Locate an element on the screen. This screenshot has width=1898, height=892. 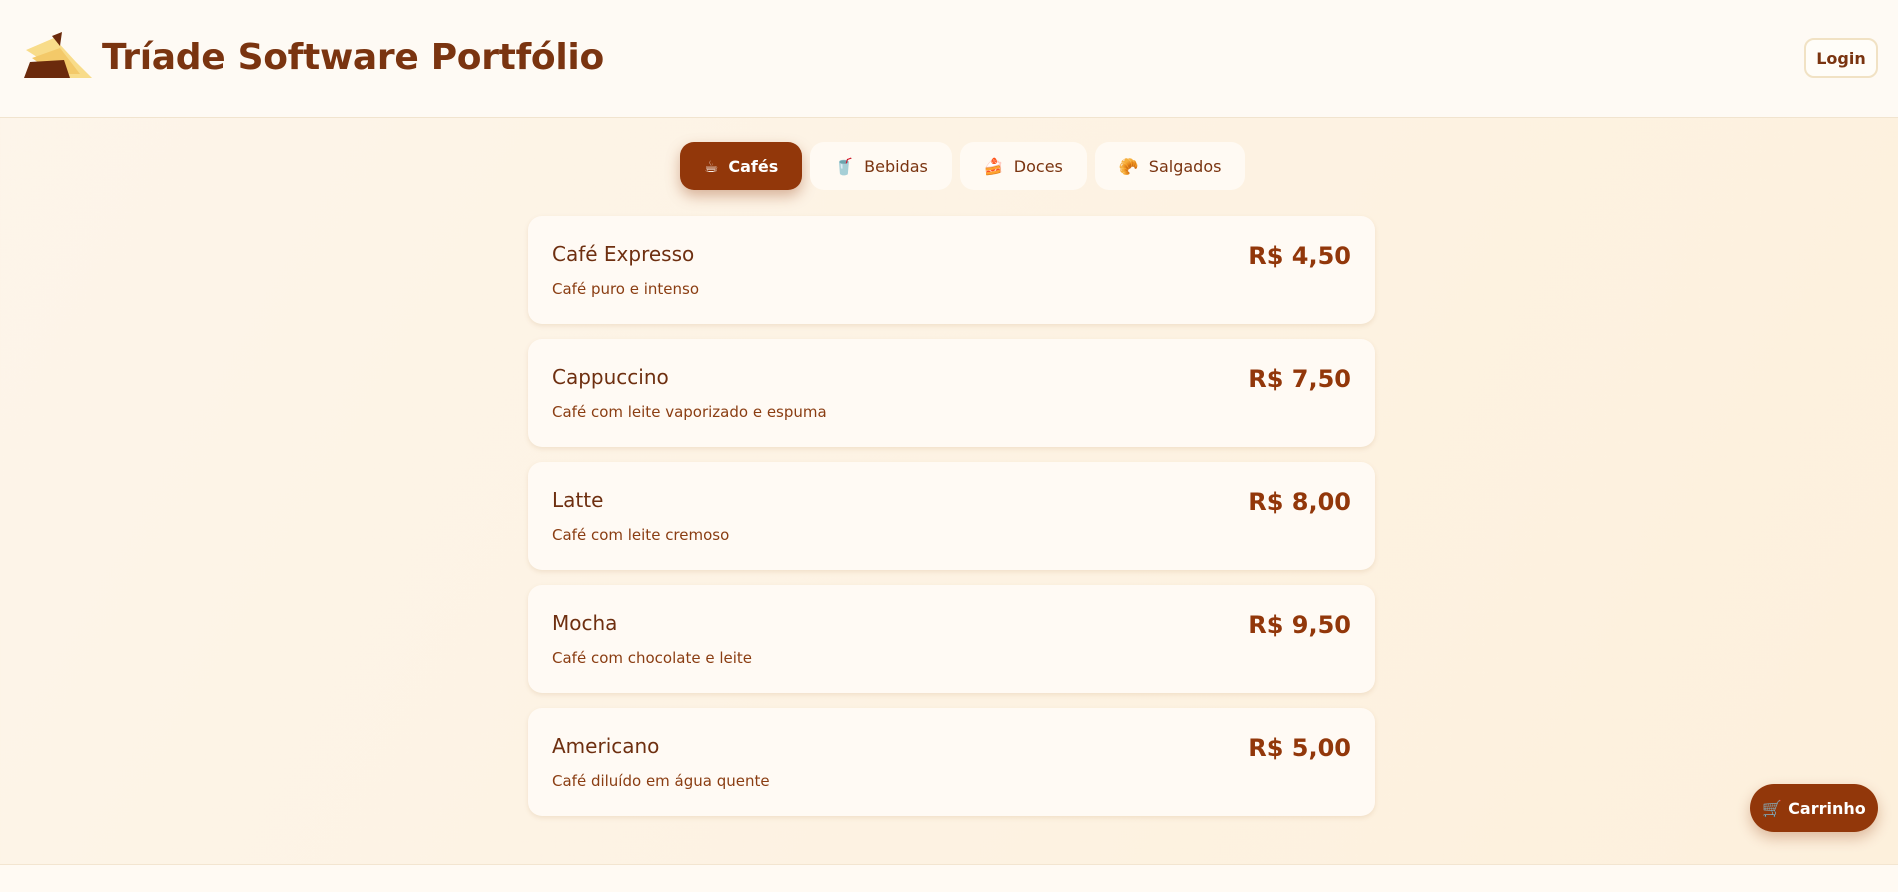
coffee-icon: ☕ is located at coordinates (711, 166).